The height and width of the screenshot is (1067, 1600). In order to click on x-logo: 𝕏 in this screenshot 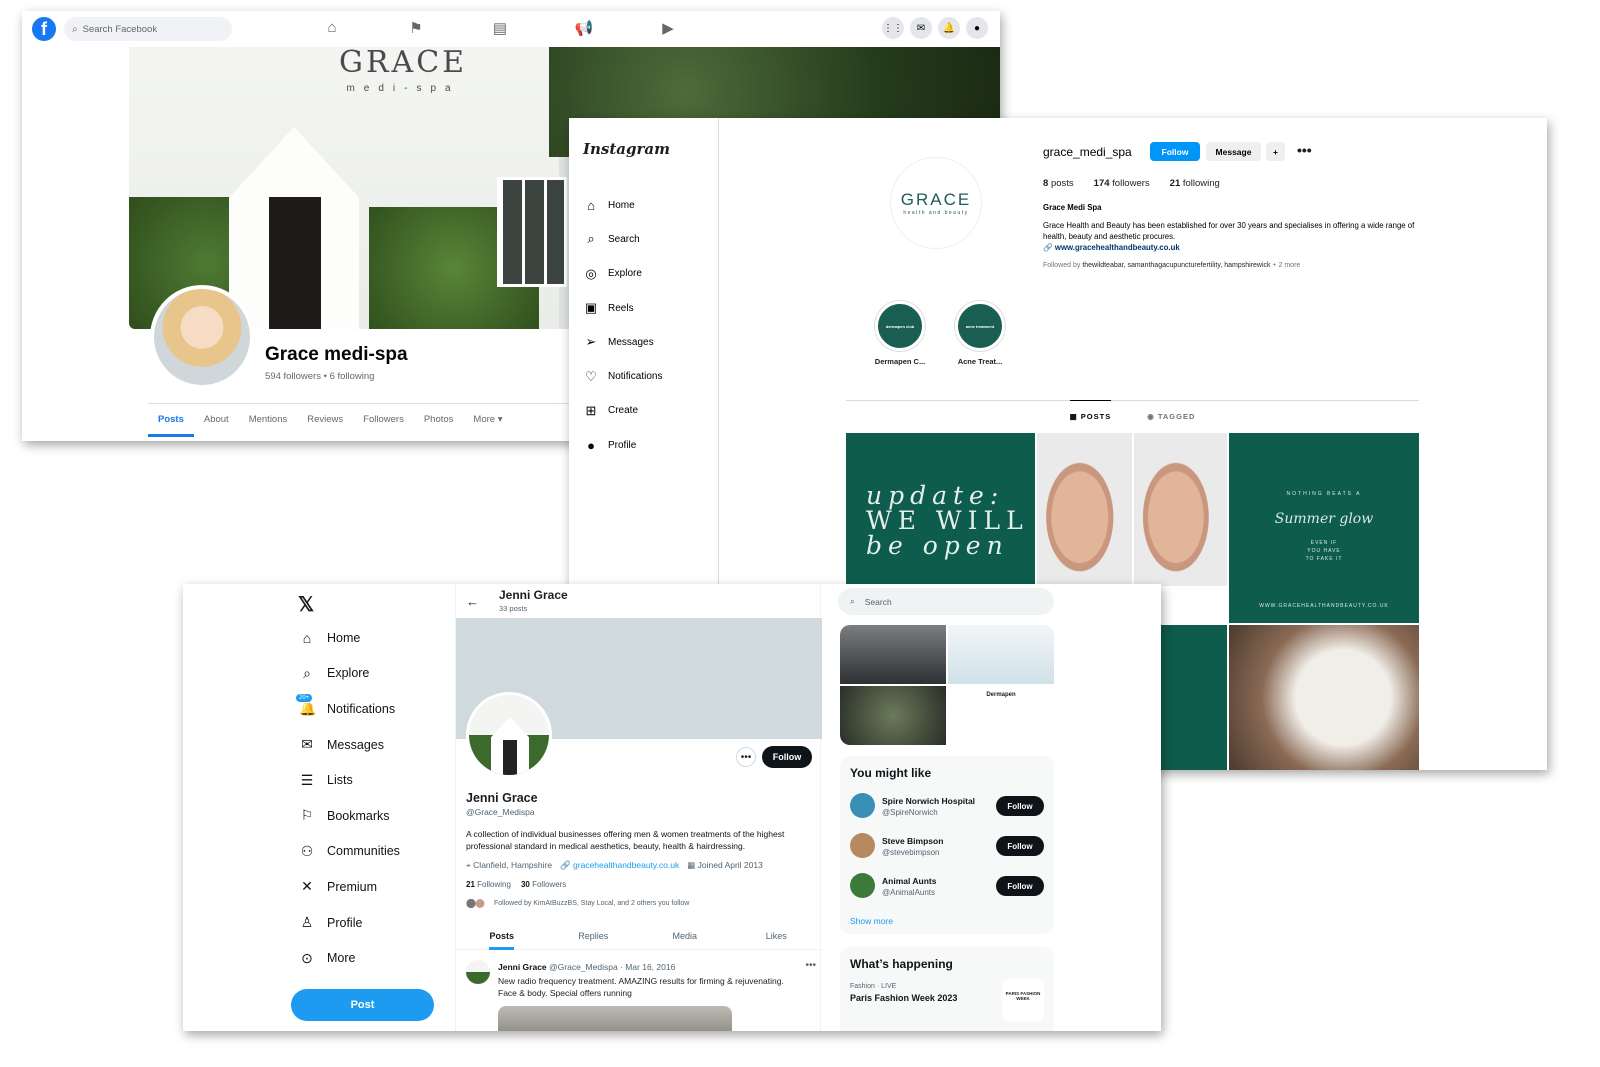, I will do `click(306, 604)`.